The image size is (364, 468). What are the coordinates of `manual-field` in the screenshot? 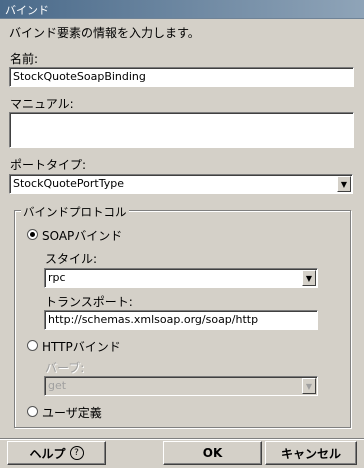 It's located at (181, 130).